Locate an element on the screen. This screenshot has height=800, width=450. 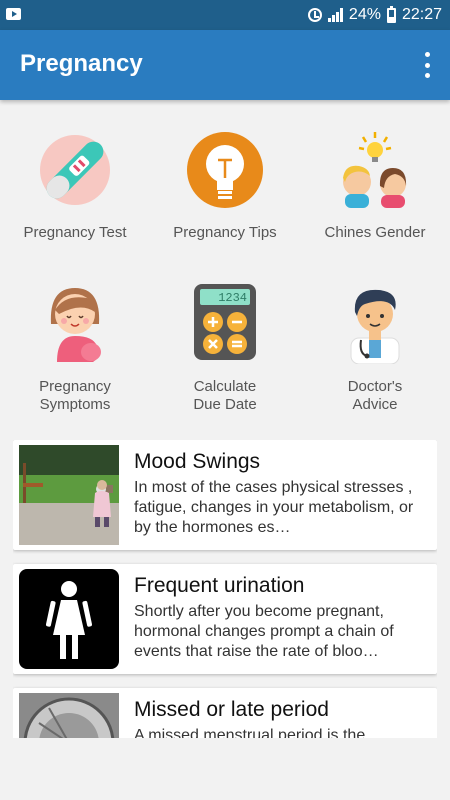
alarm-icon is located at coordinates (314, 15).